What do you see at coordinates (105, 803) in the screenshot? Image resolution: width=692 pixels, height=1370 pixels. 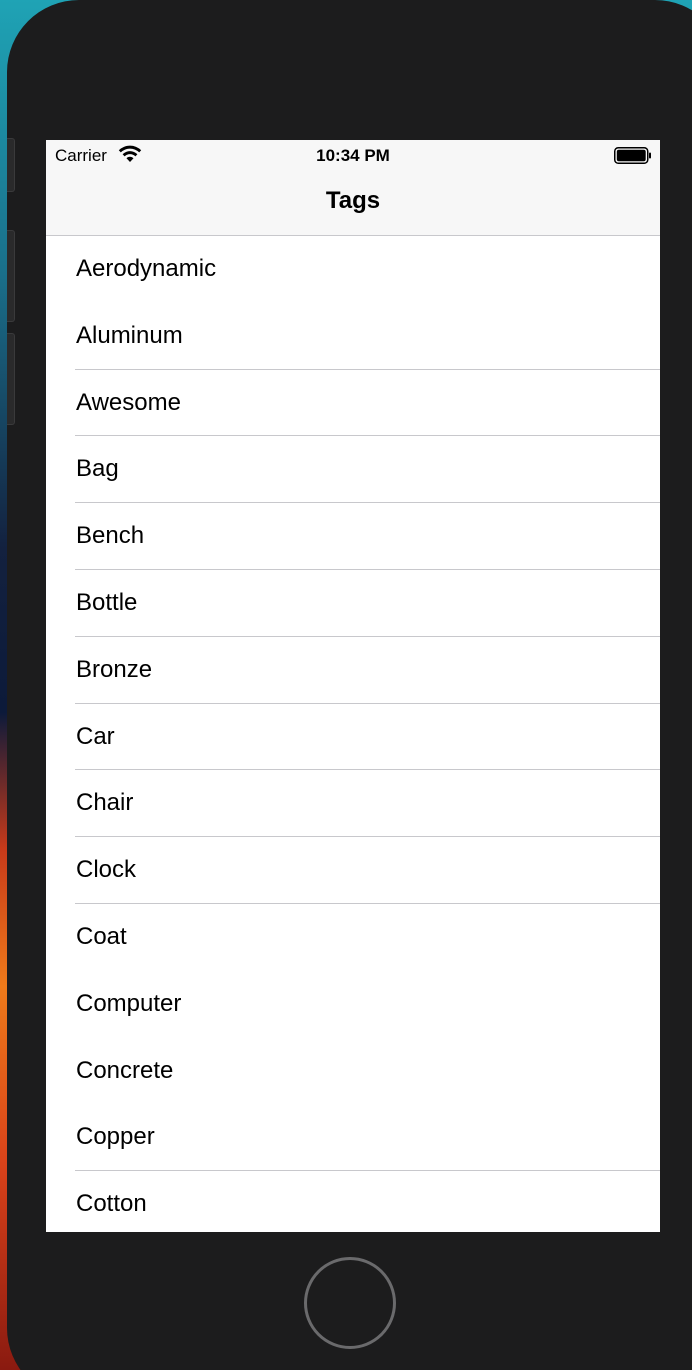 I see `list-item-label: Chair` at bounding box center [105, 803].